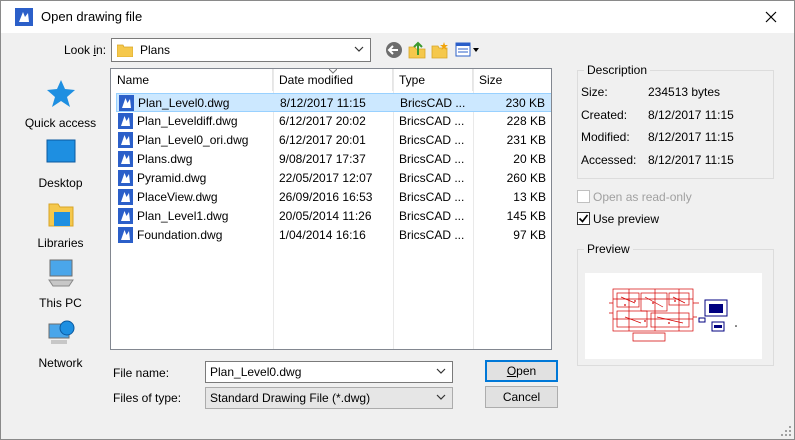  What do you see at coordinates (397, 17) in the screenshot?
I see `title-bar: Open drawing file` at bounding box center [397, 17].